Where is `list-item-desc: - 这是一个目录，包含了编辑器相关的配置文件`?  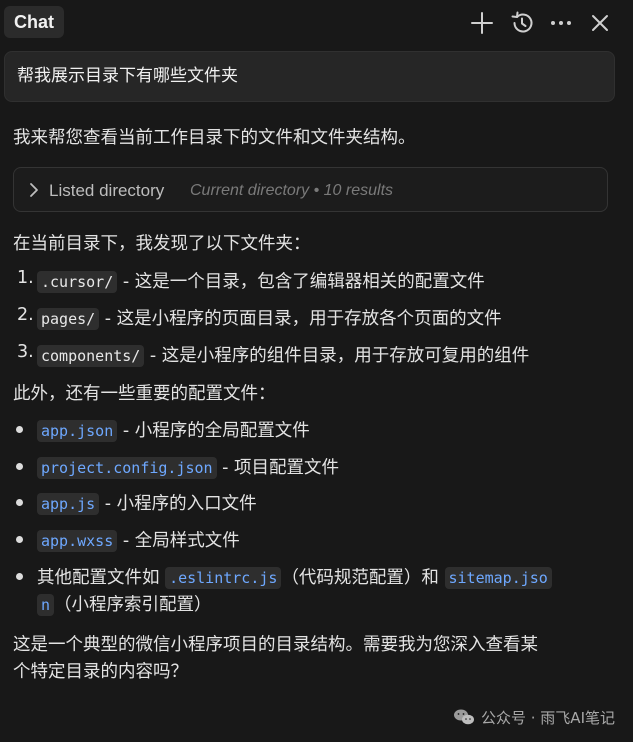 list-item-desc: - 这是一个目录，包含了编辑器相关的配置文件 is located at coordinates (301, 282).